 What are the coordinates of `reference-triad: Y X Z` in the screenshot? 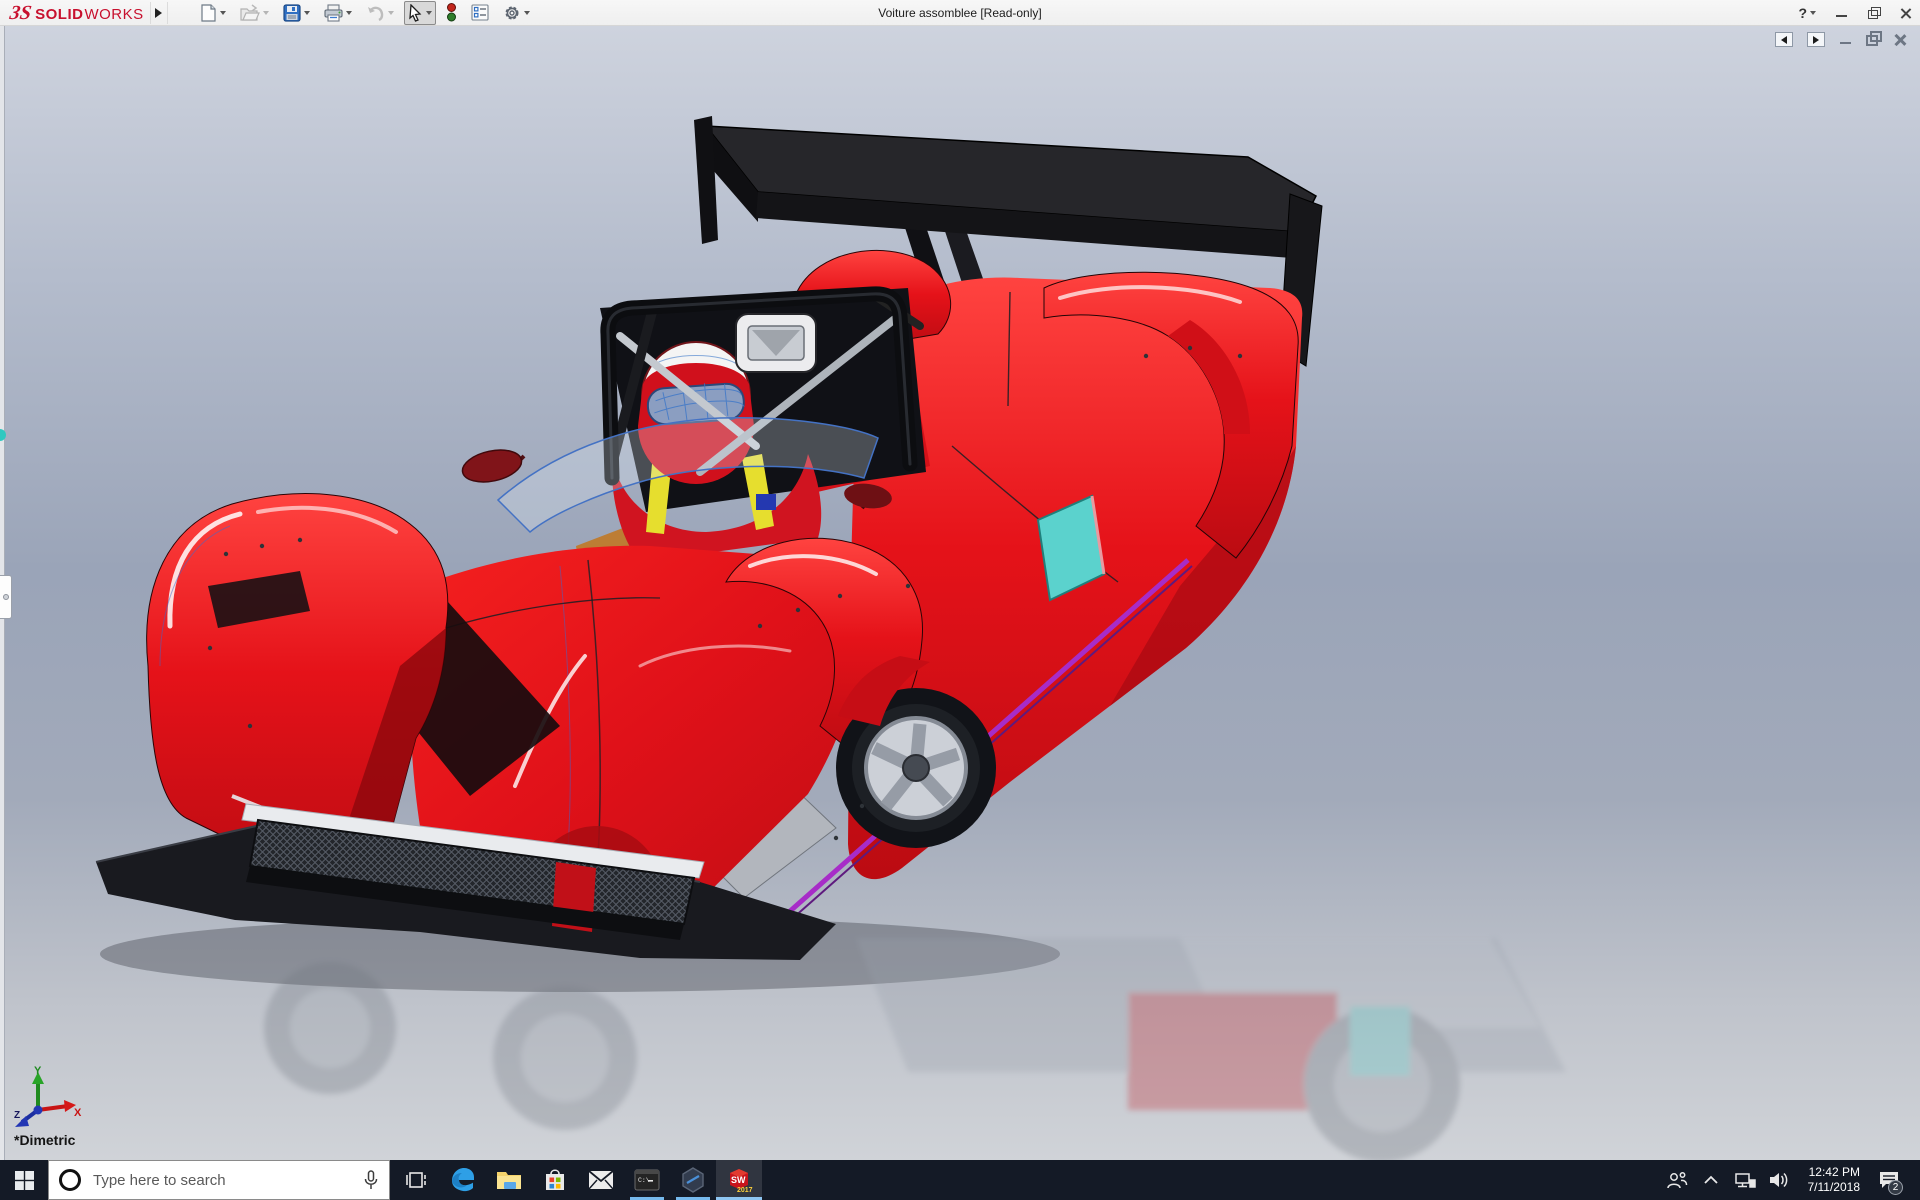 It's located at (48, 1096).